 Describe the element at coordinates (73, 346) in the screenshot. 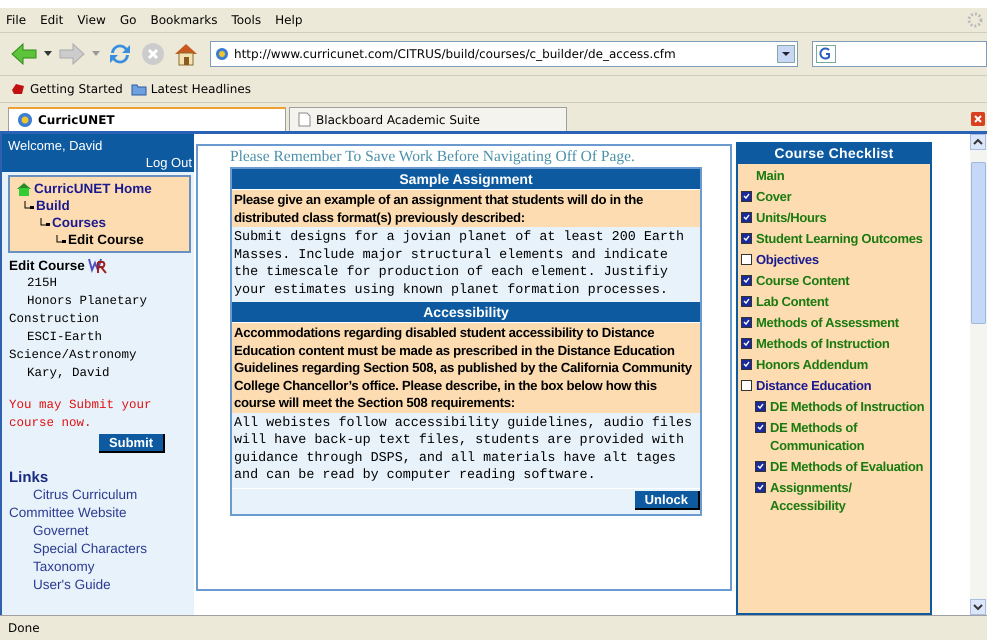

I see `course-info-line: ESCI-Earth Science/Astronomy` at that location.